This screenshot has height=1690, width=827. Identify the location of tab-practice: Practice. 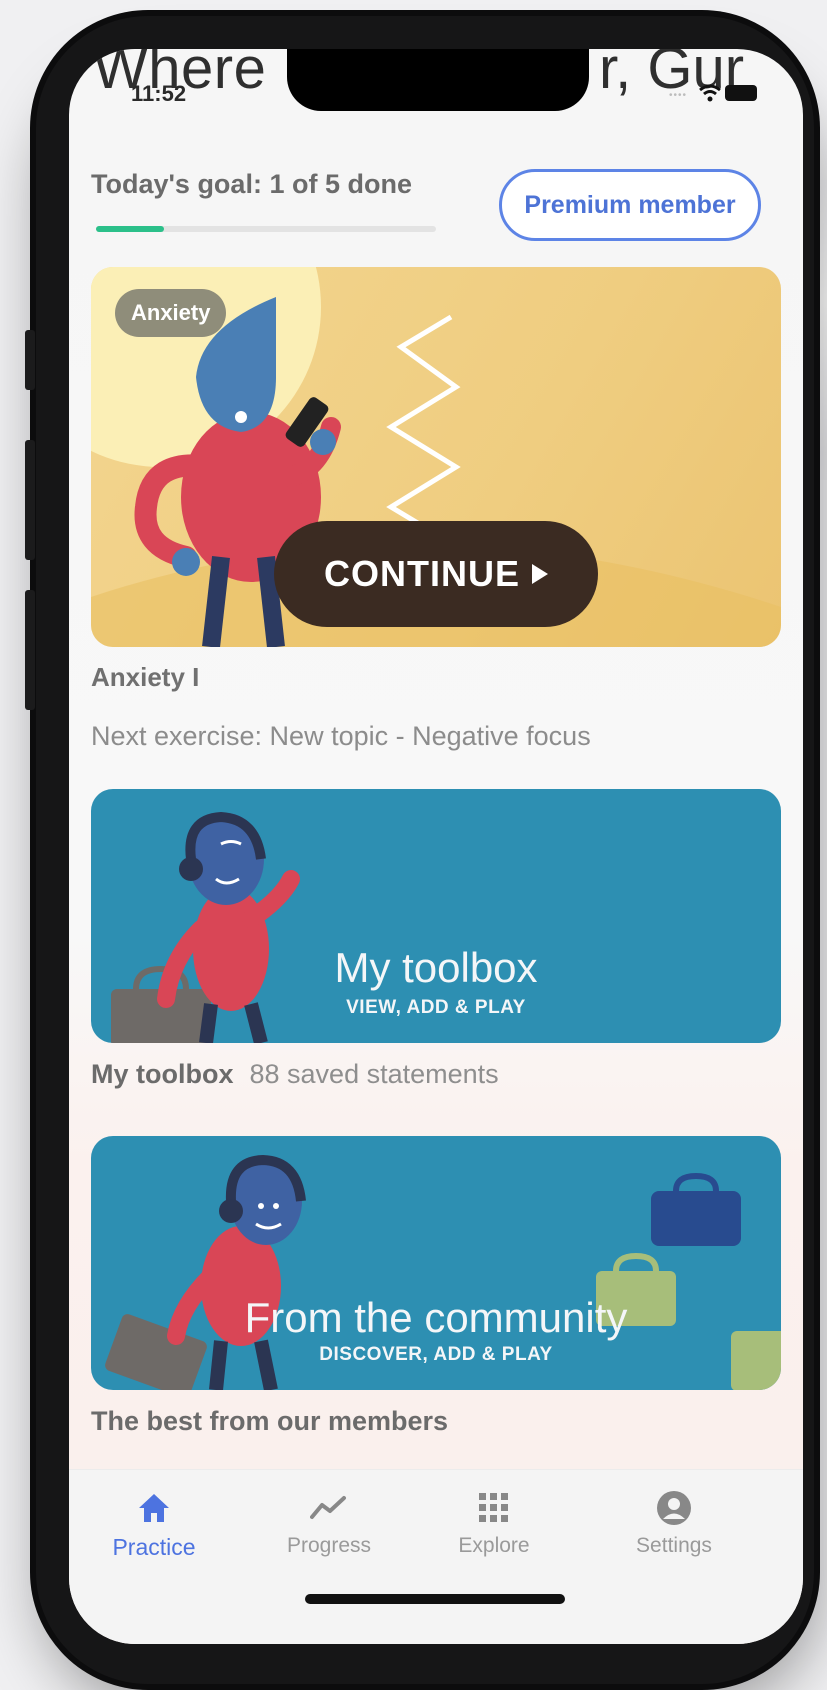
(154, 1524).